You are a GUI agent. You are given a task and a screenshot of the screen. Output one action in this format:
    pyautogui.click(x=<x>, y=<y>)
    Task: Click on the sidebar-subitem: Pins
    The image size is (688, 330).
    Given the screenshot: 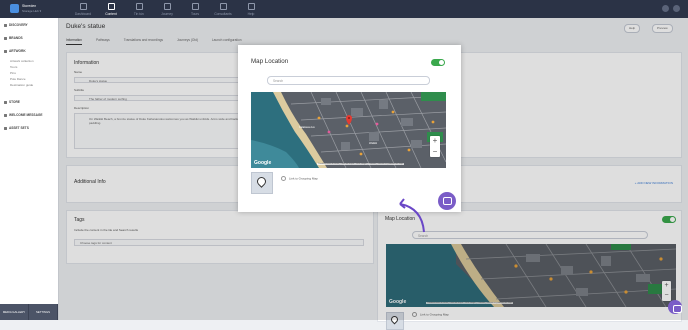 What is the action you would take?
    pyautogui.click(x=13, y=73)
    